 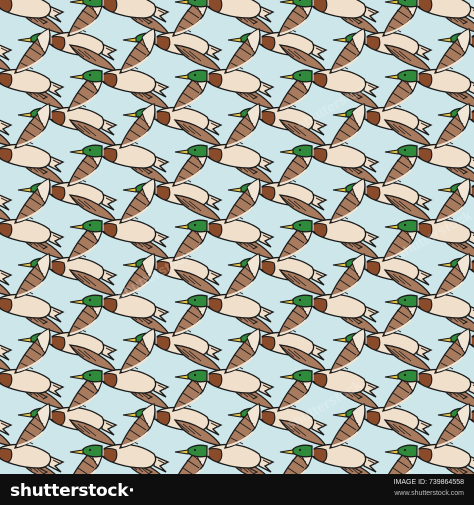 I want to click on brand-name: shutterstock, so click(x=69, y=491).